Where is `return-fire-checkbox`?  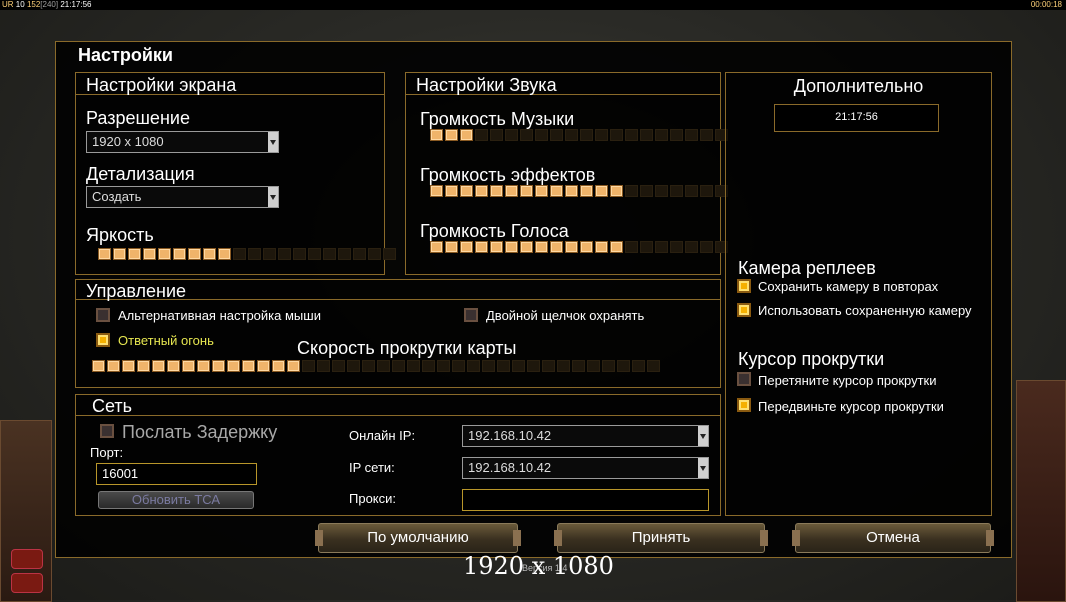
return-fire-checkbox is located at coordinates (103, 340).